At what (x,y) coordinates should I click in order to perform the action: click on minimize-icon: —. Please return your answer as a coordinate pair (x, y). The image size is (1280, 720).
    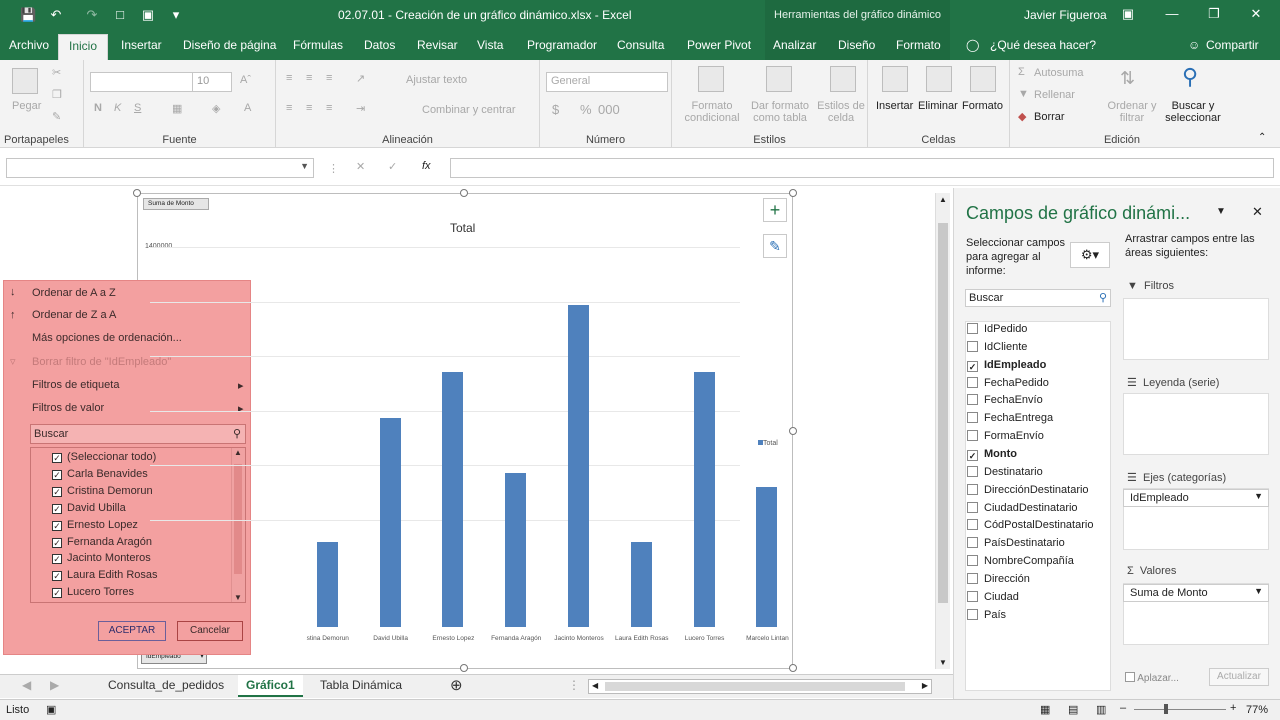
    Looking at the image, I should click on (1172, 13).